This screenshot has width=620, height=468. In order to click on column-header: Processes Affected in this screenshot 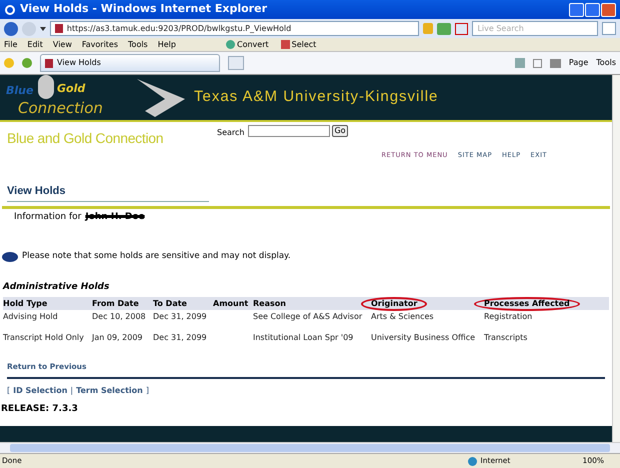, I will do `click(527, 303)`.